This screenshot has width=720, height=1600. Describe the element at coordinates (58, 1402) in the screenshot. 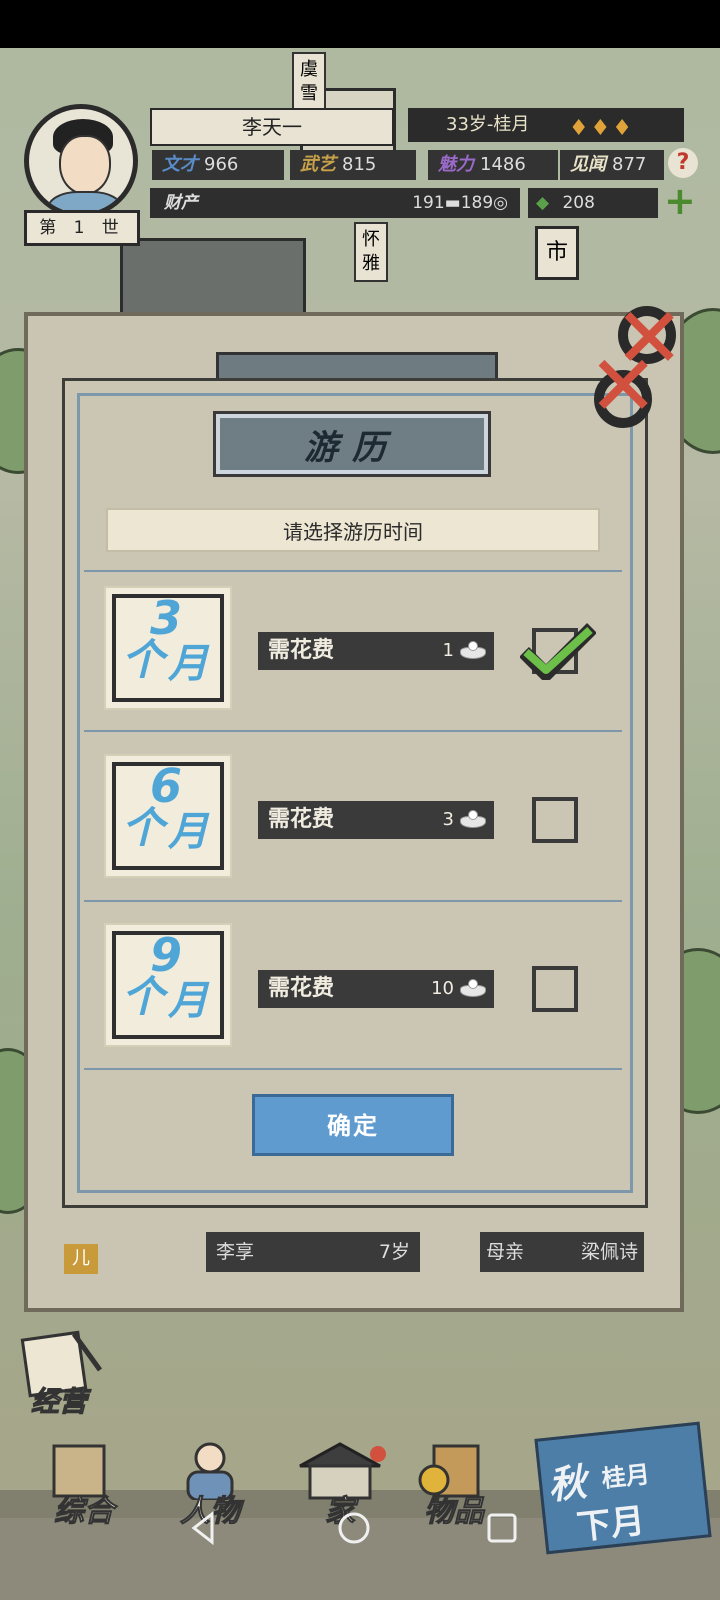

I see `manage-label: 经营` at that location.